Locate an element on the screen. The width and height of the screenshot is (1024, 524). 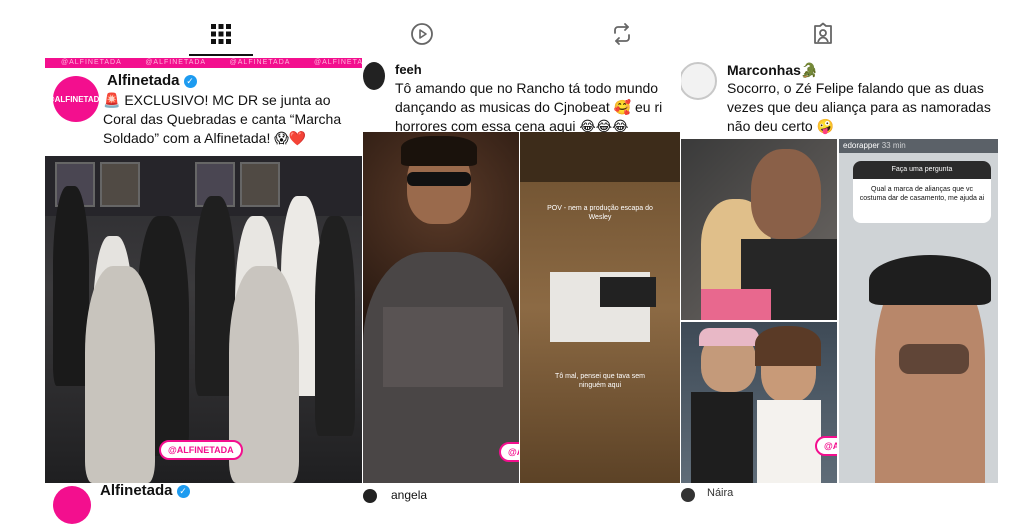
tagged-icon is located at coordinates (823, 33).